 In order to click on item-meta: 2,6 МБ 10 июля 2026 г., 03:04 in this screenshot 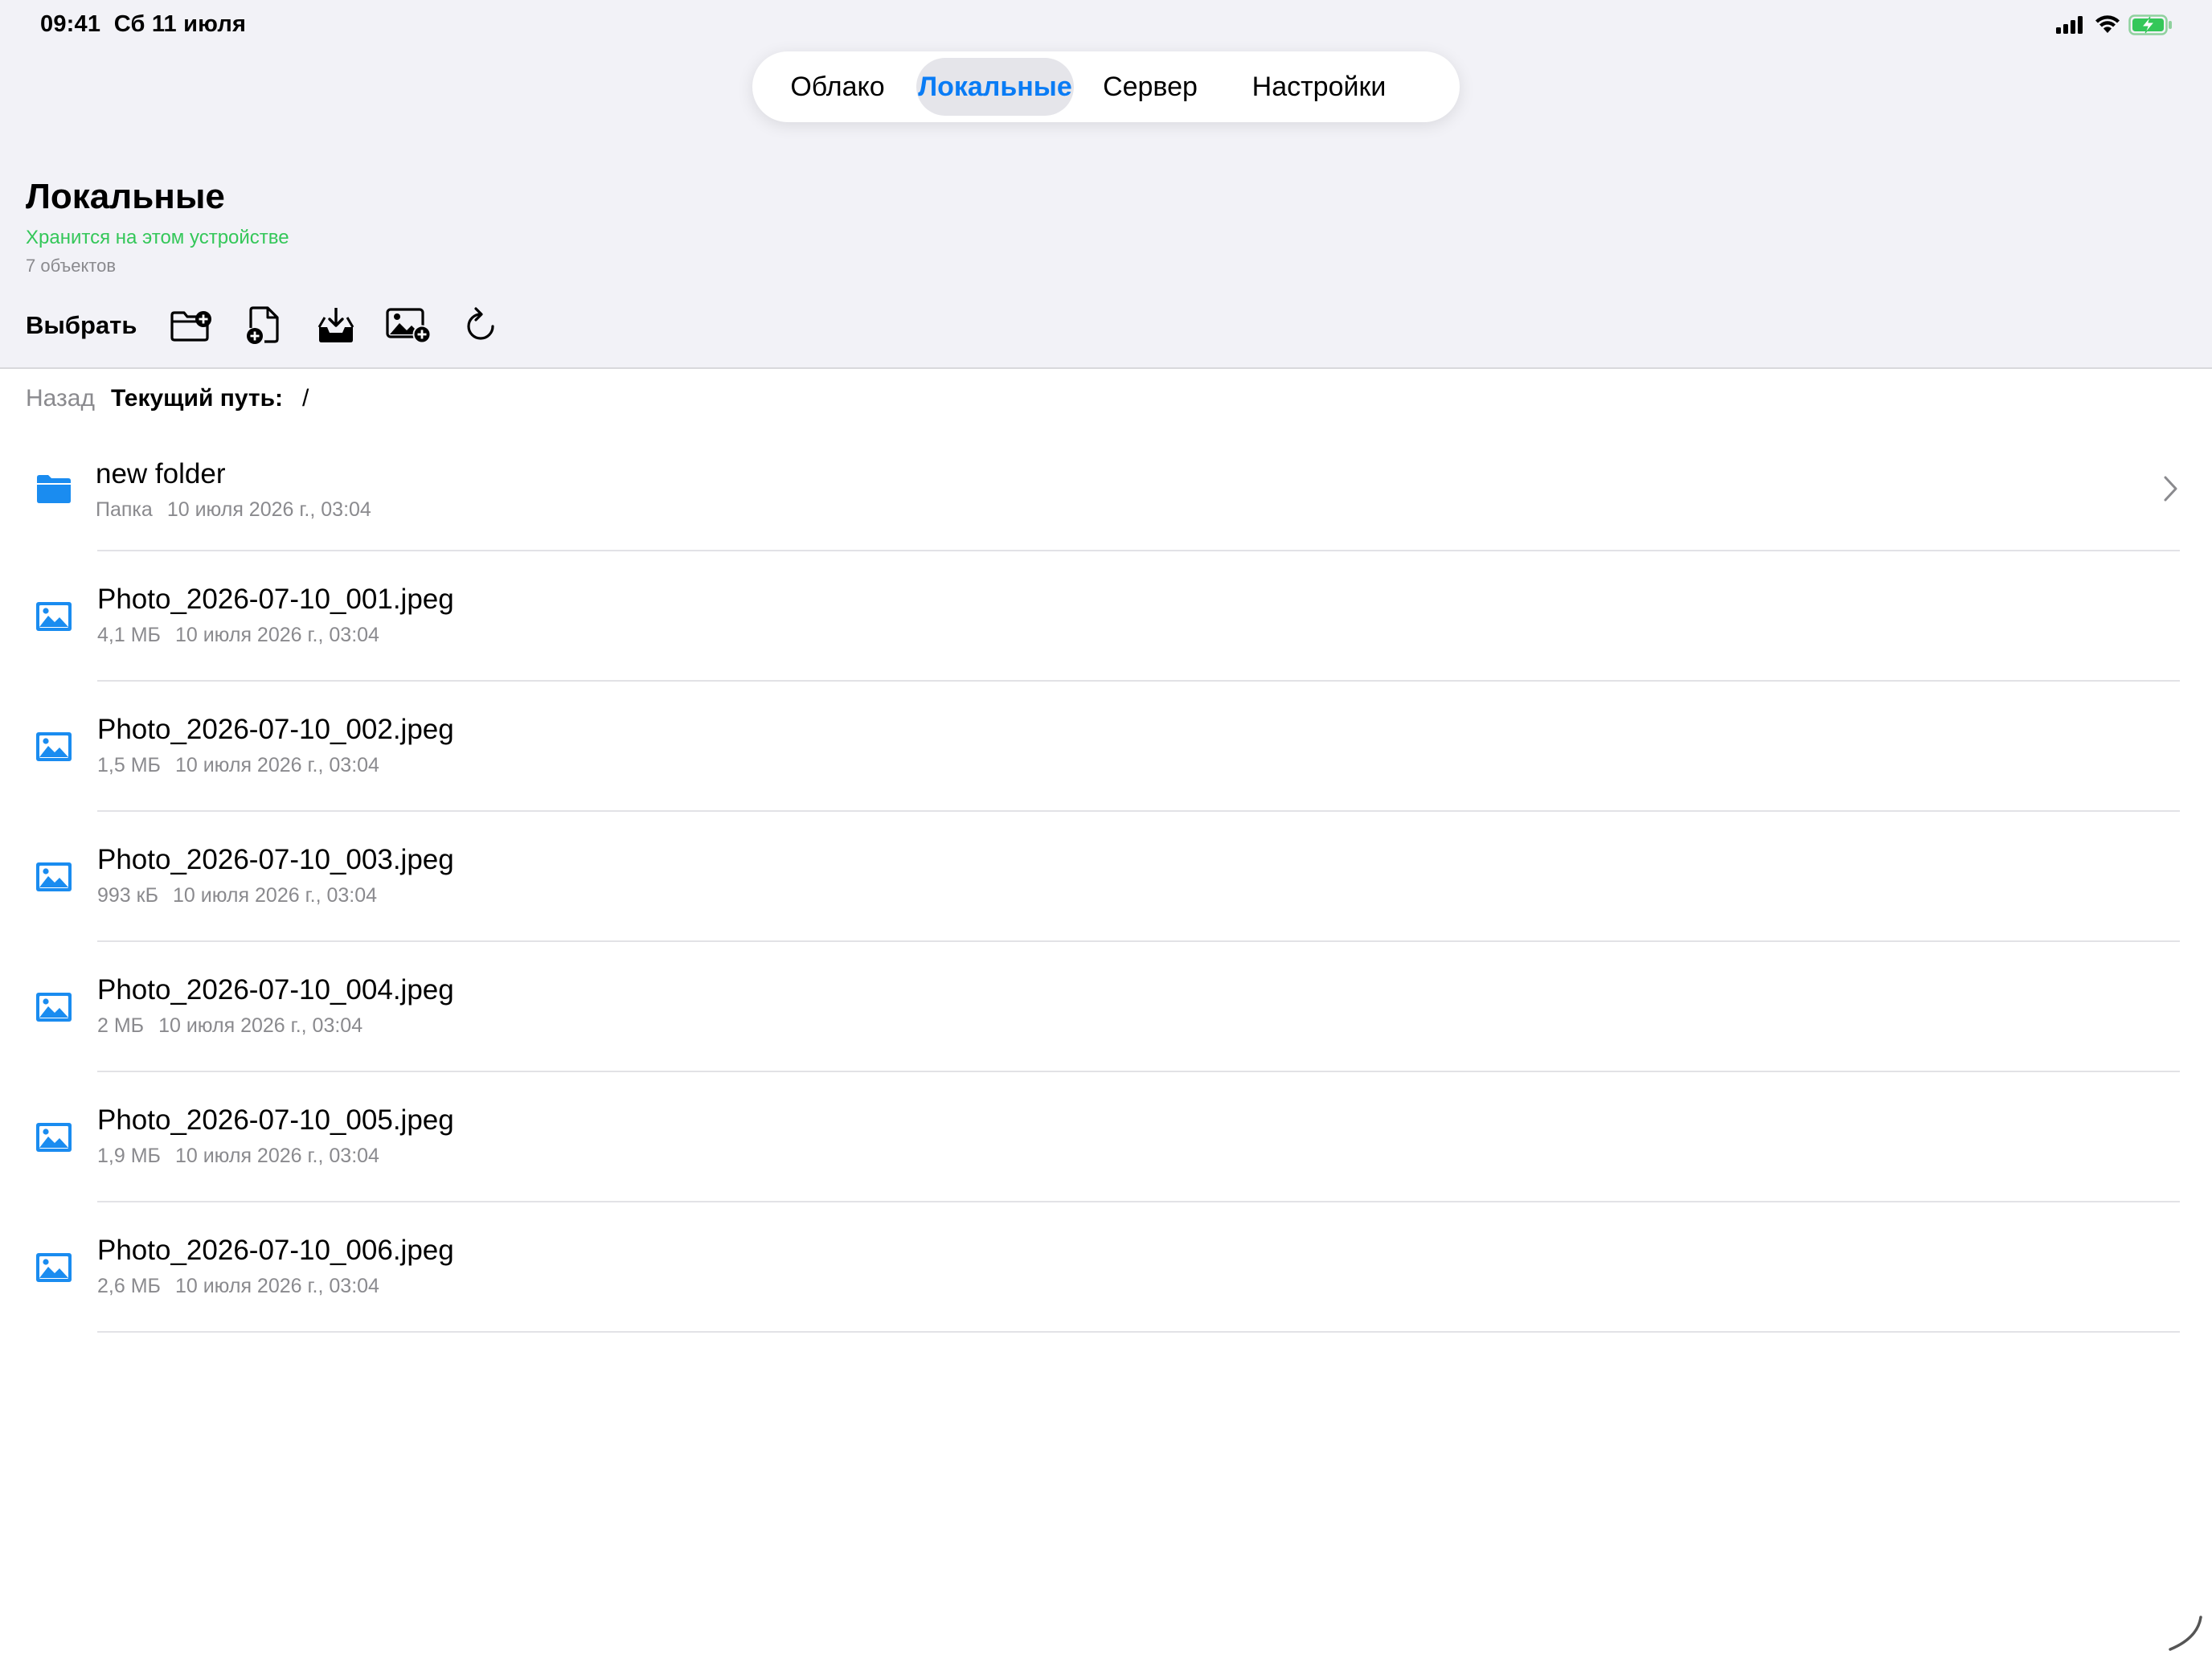, I will do `click(238, 1286)`.